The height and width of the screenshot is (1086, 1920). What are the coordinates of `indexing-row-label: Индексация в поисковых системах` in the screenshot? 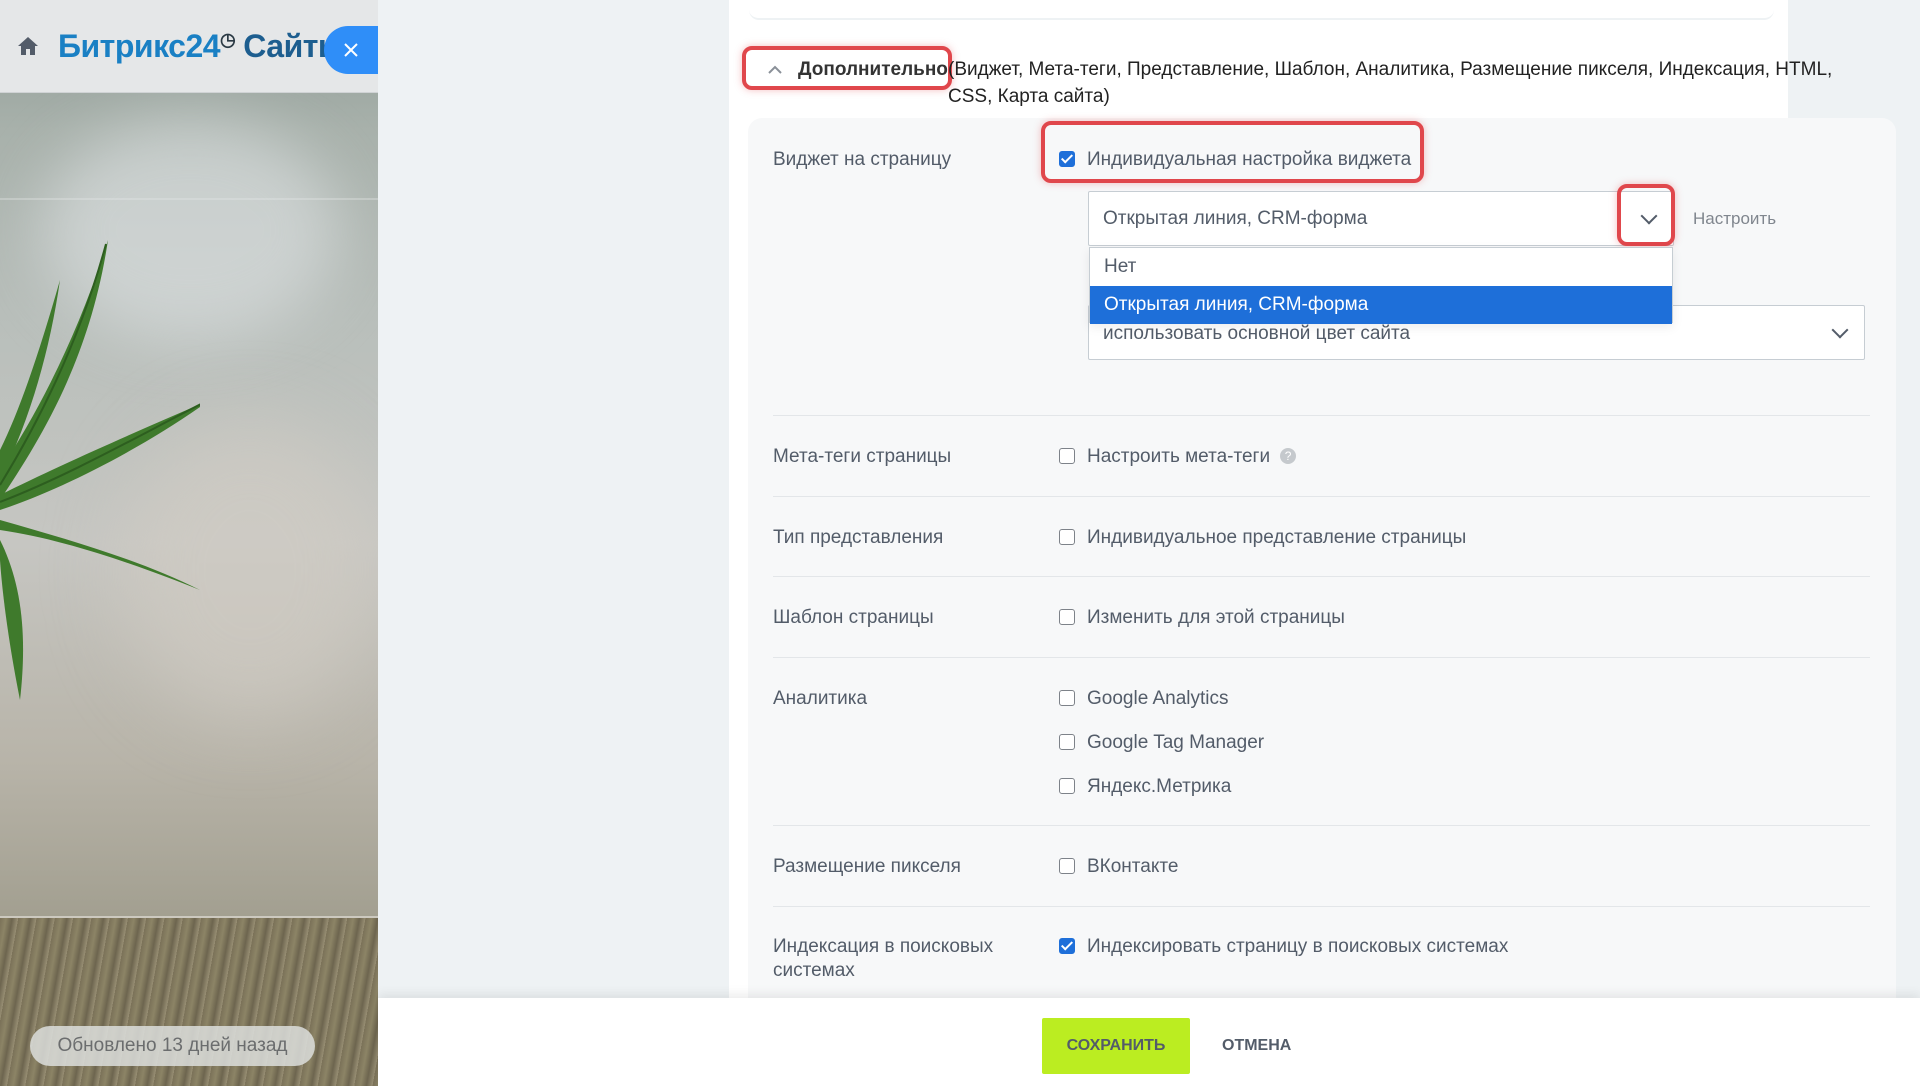 It's located at (883, 958).